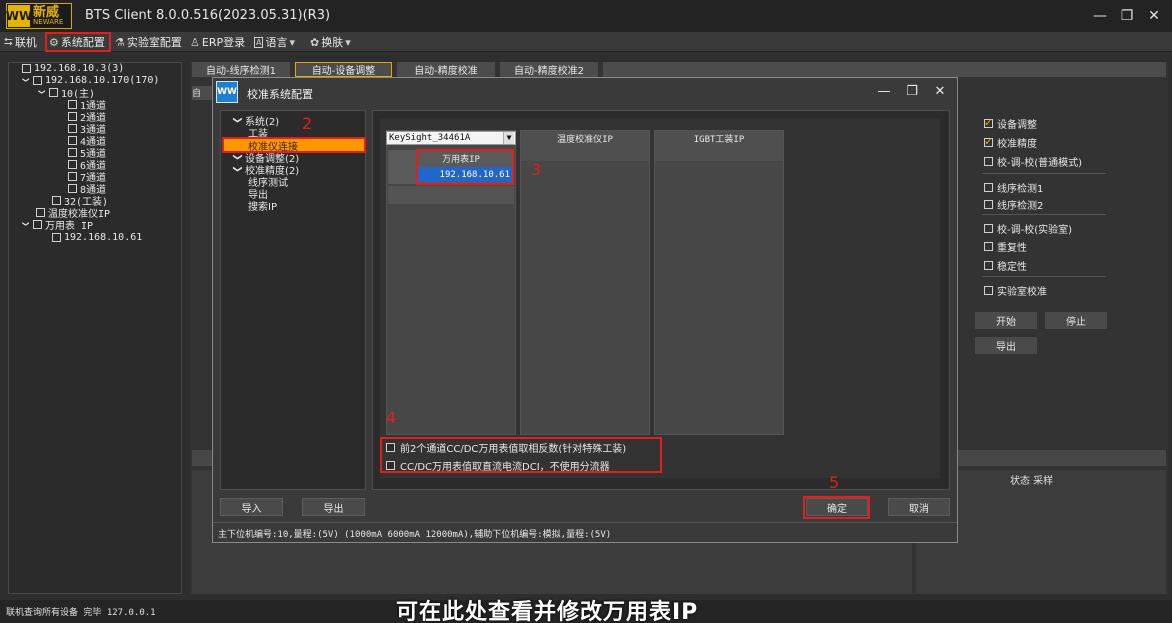 The width and height of the screenshot is (1172, 623). I want to click on check-calibration-accuracy: 校准精度, so click(1010, 142).